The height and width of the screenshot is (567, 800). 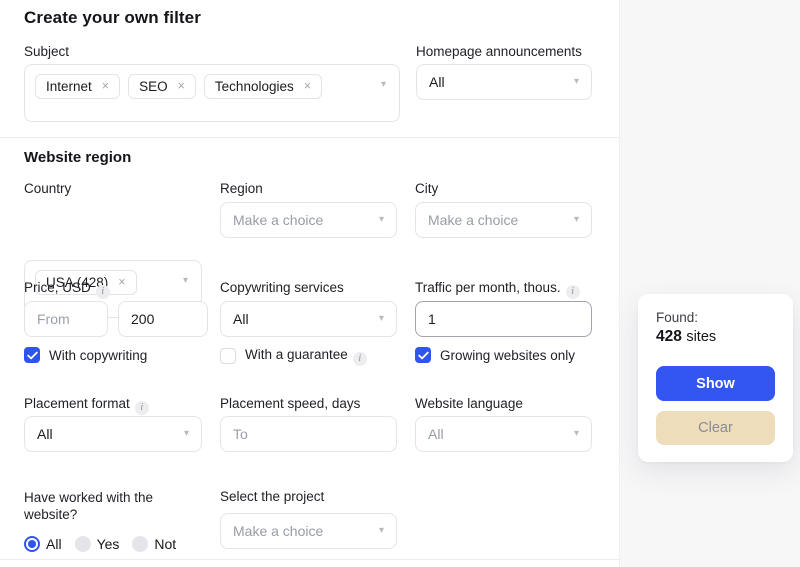 What do you see at coordinates (77, 403) in the screenshot?
I see `placement-format-label-text: Placement format` at bounding box center [77, 403].